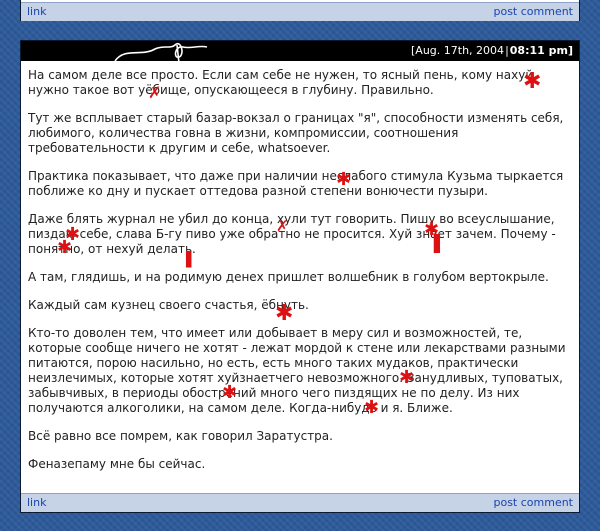 Image resolution: width=600 pixels, height=531 pixels. What do you see at coordinates (458, 50) in the screenshot?
I see `entry-date-text: [Aug. 17th, 2004` at bounding box center [458, 50].